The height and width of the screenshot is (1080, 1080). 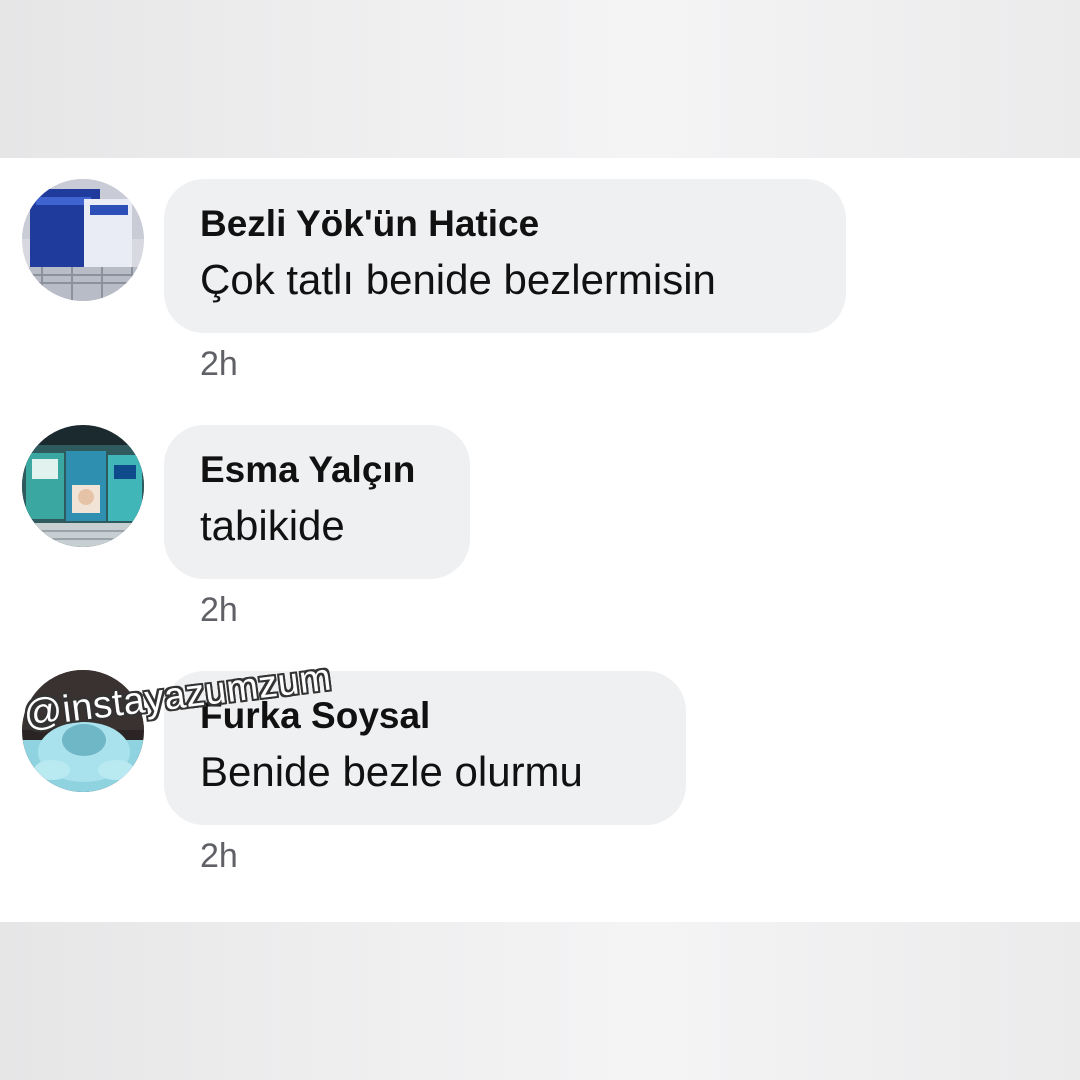 What do you see at coordinates (391, 771) in the screenshot?
I see `comment-text: Benide bezle olurmu` at bounding box center [391, 771].